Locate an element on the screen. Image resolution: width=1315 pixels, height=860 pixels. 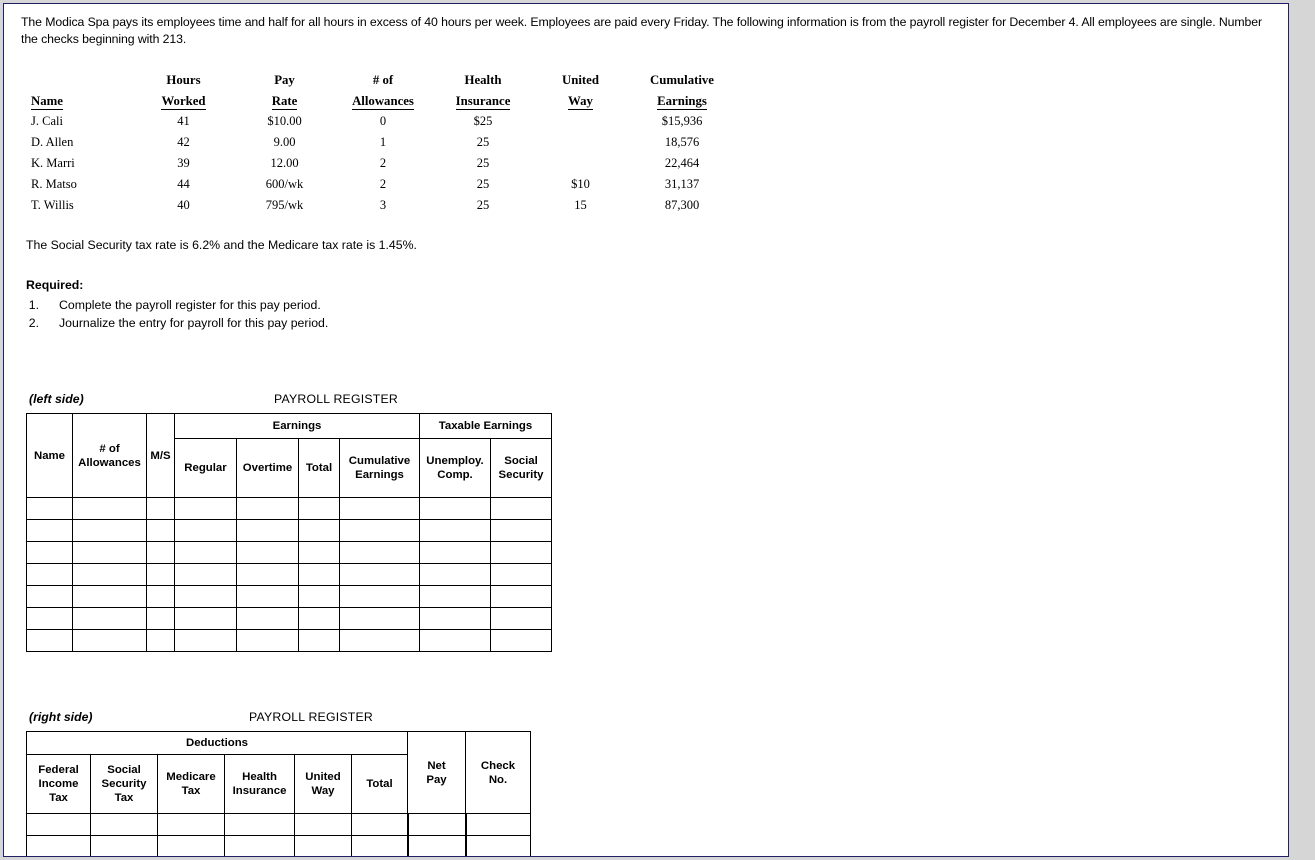
table-row: J. Cali 41 $10.00 0 $25 $15,936 is located at coordinates (382, 121).